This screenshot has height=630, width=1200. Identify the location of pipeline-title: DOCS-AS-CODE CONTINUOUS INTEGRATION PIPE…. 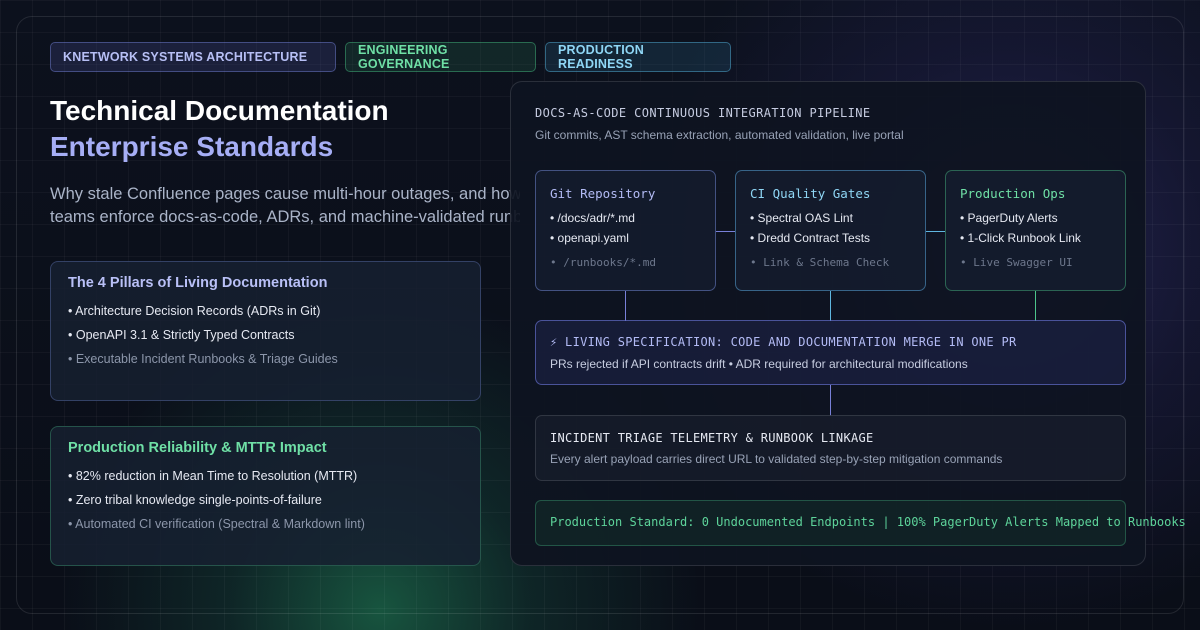
(703, 113).